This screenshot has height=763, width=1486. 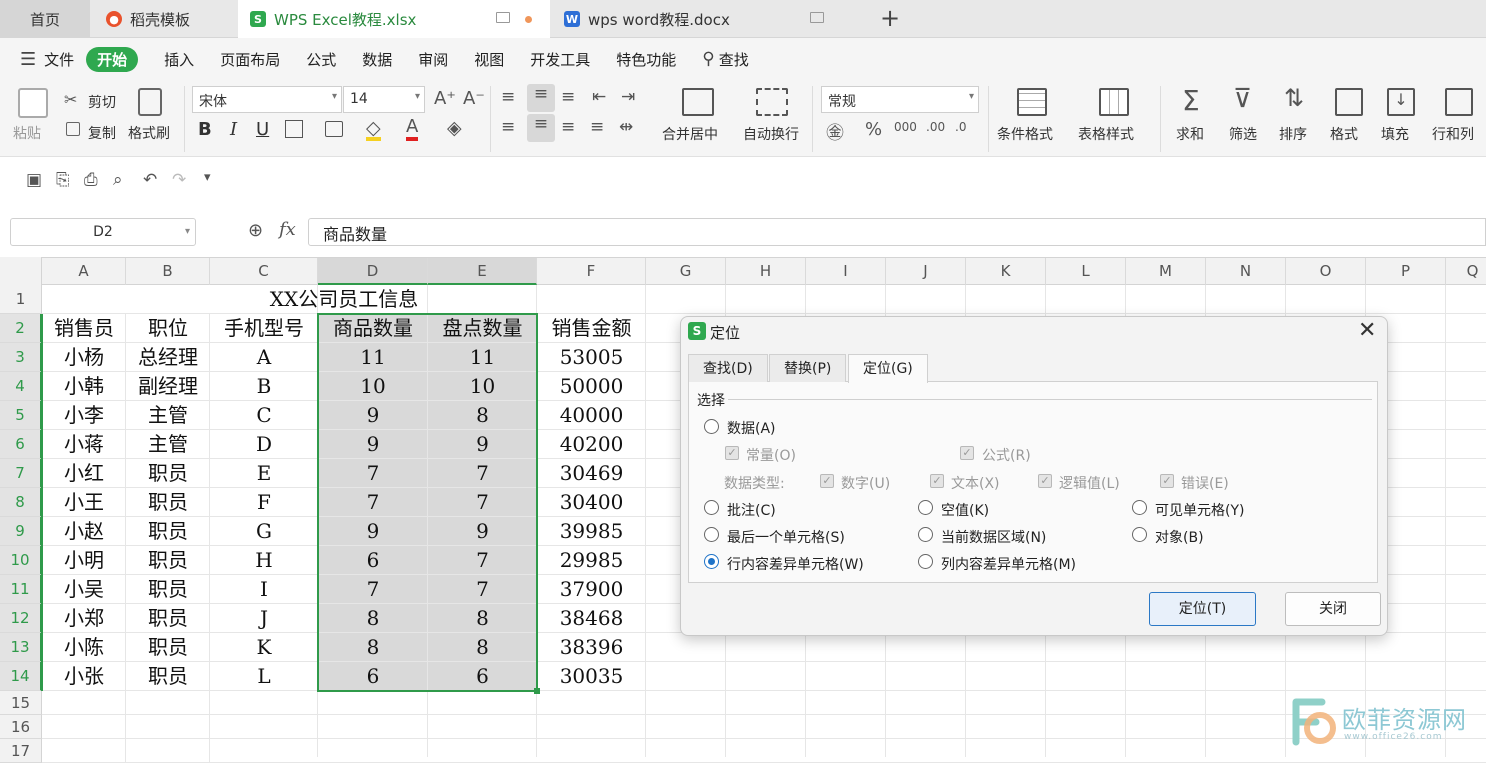 What do you see at coordinates (207, 177) in the screenshot?
I see `customize-chevron-icon: ▾` at bounding box center [207, 177].